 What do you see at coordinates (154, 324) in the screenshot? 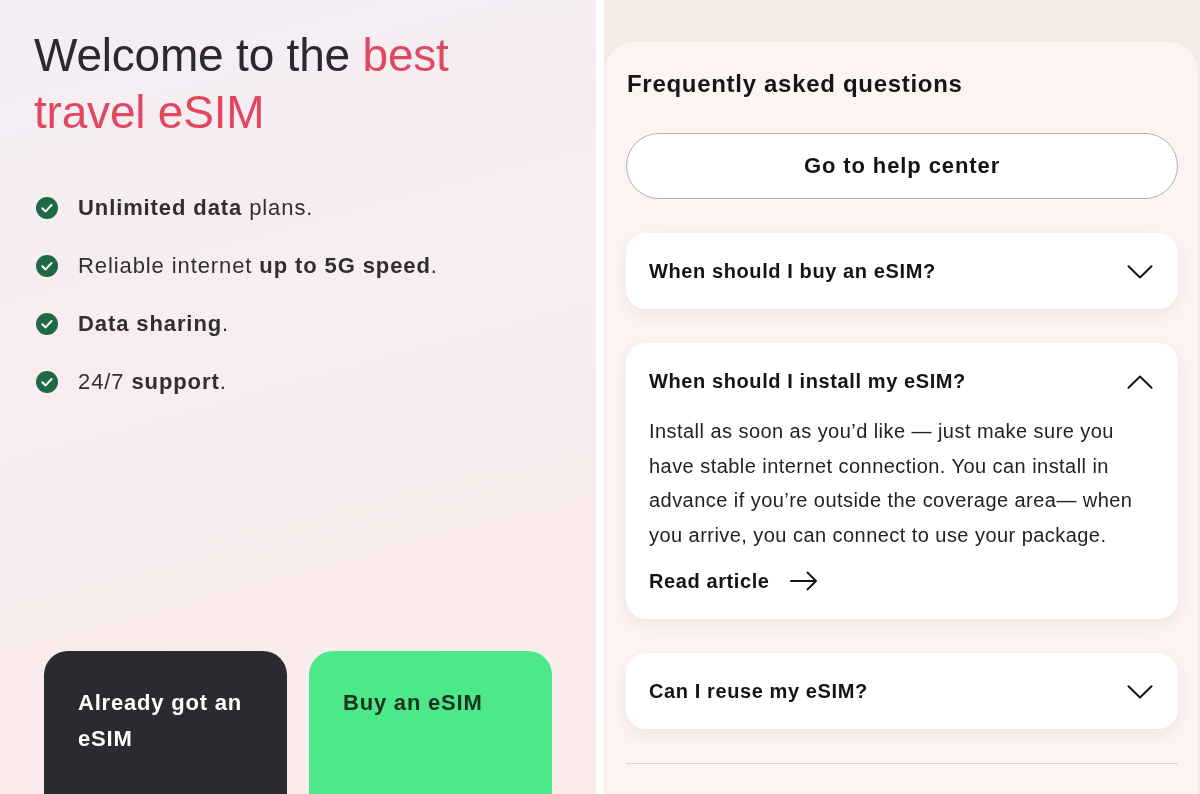
I see `feature-text: Data sharing.` at bounding box center [154, 324].